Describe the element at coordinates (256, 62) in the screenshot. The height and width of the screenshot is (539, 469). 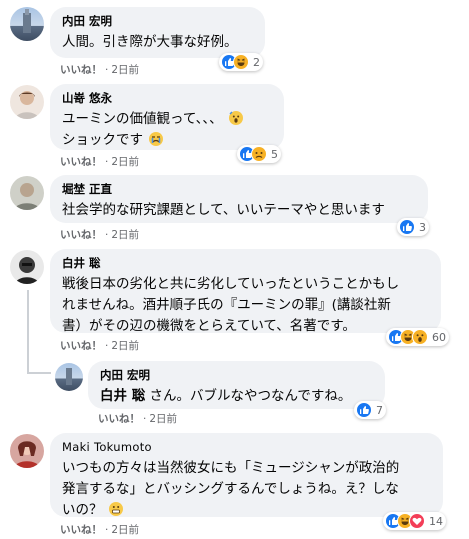
I see `reaction-count: 2` at that location.